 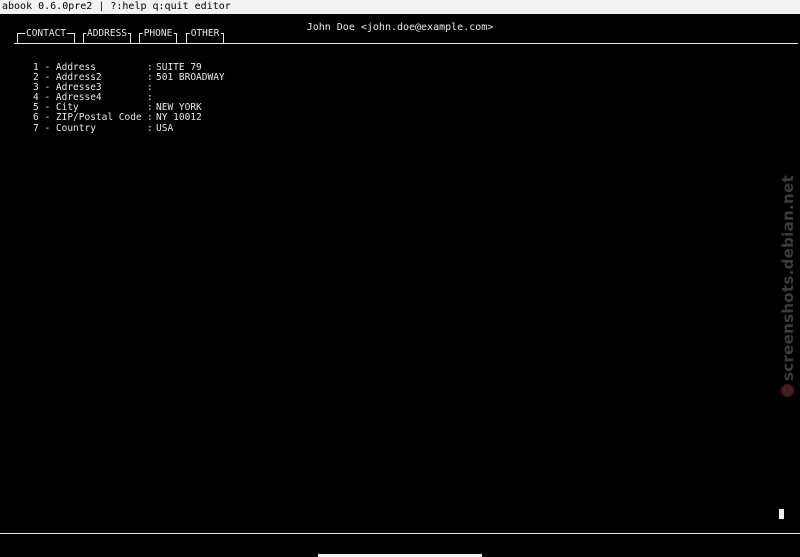 I want to click on tab-phone-label: PHONE, so click(x=158, y=34).